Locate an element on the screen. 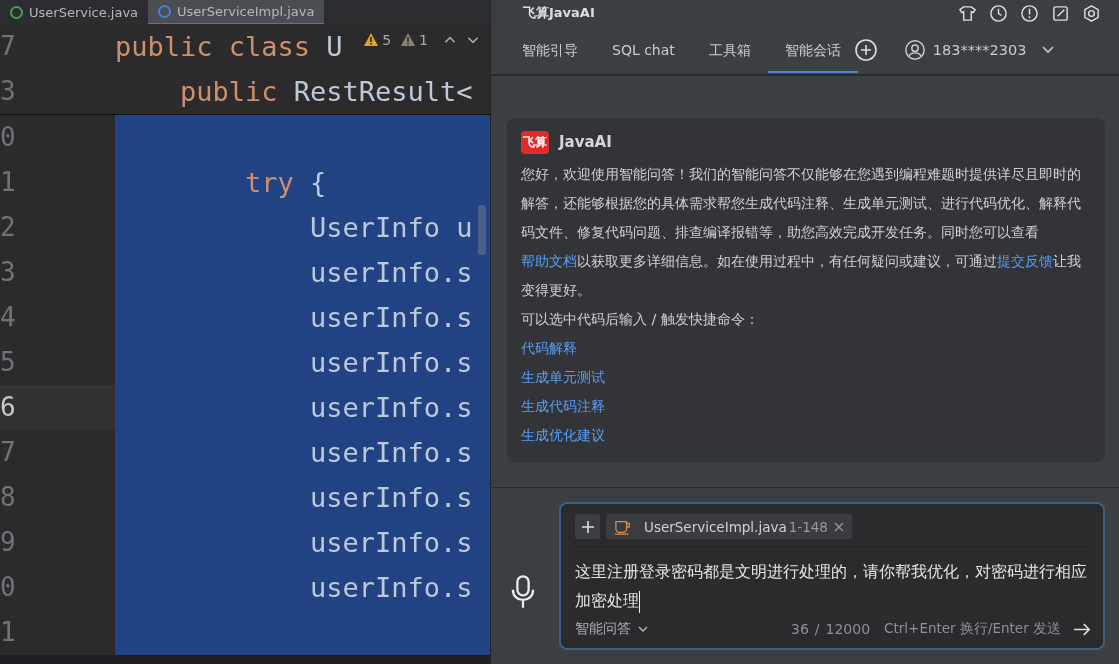 This screenshot has height=664, width=1119. edit-icon is located at coordinates (1060, 13).